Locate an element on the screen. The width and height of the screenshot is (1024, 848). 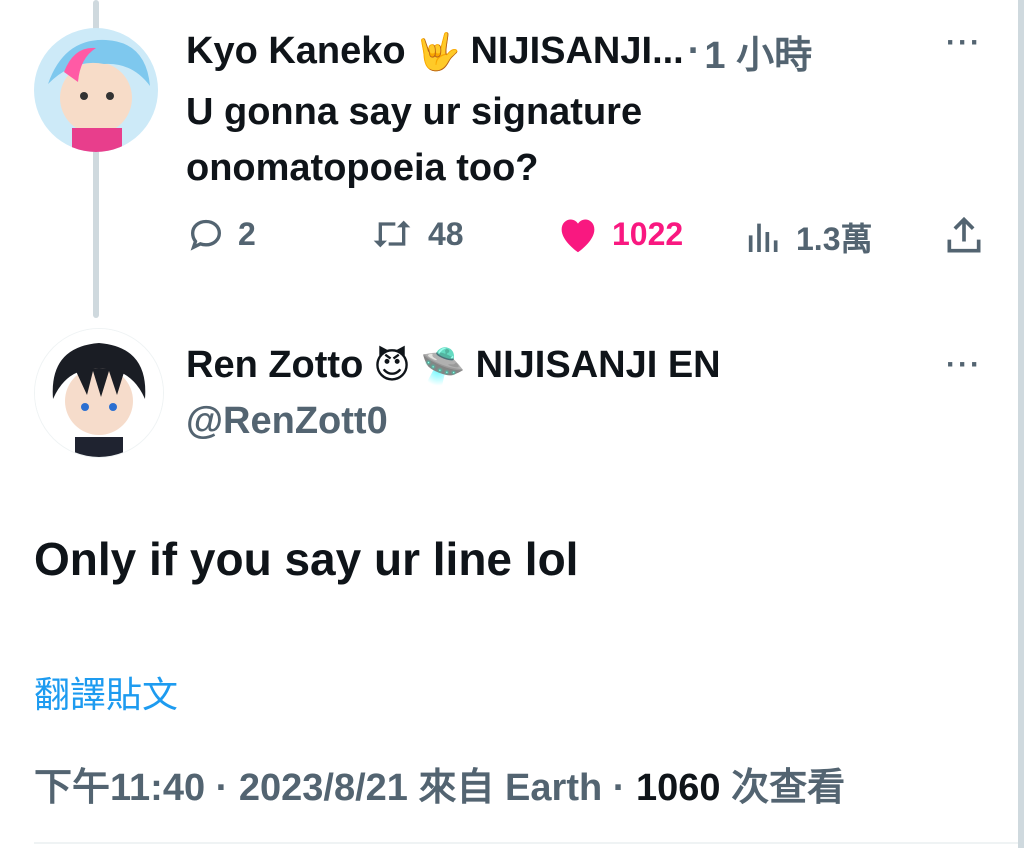
main-author-org: NIJISANJI EN is located at coordinates (598, 365).